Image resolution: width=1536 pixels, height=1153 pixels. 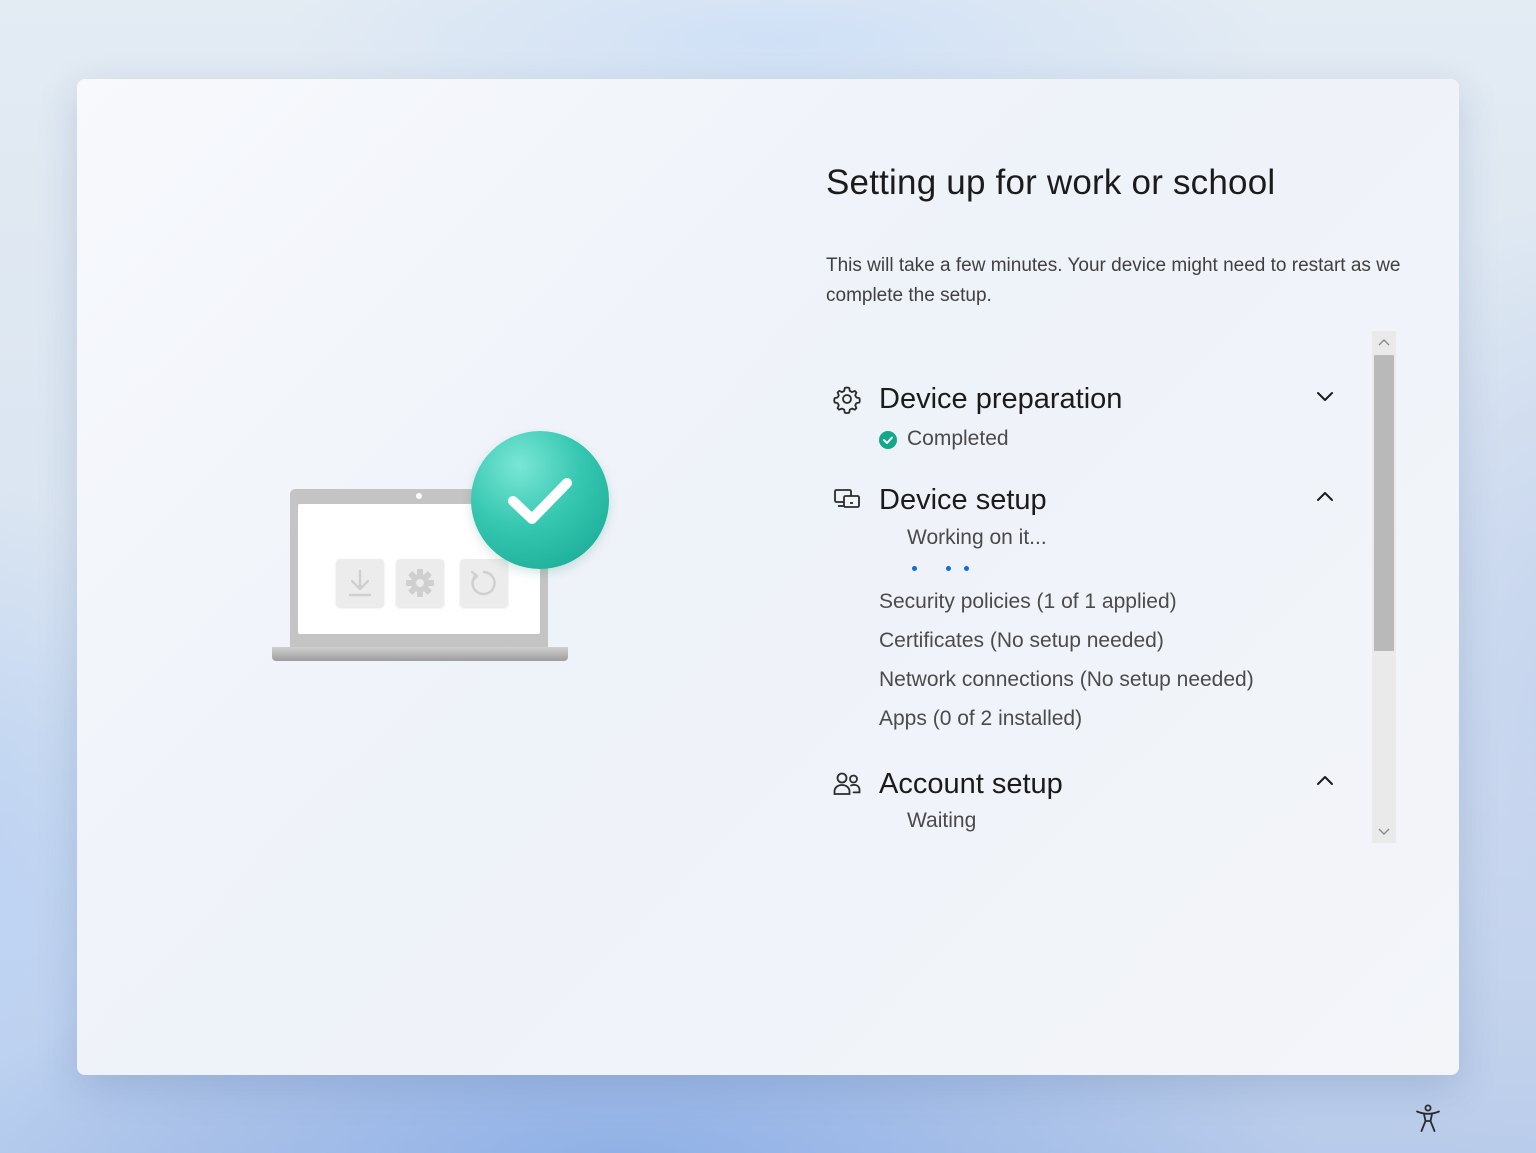 I want to click on device-setup-title: Device setup, so click(x=963, y=500).